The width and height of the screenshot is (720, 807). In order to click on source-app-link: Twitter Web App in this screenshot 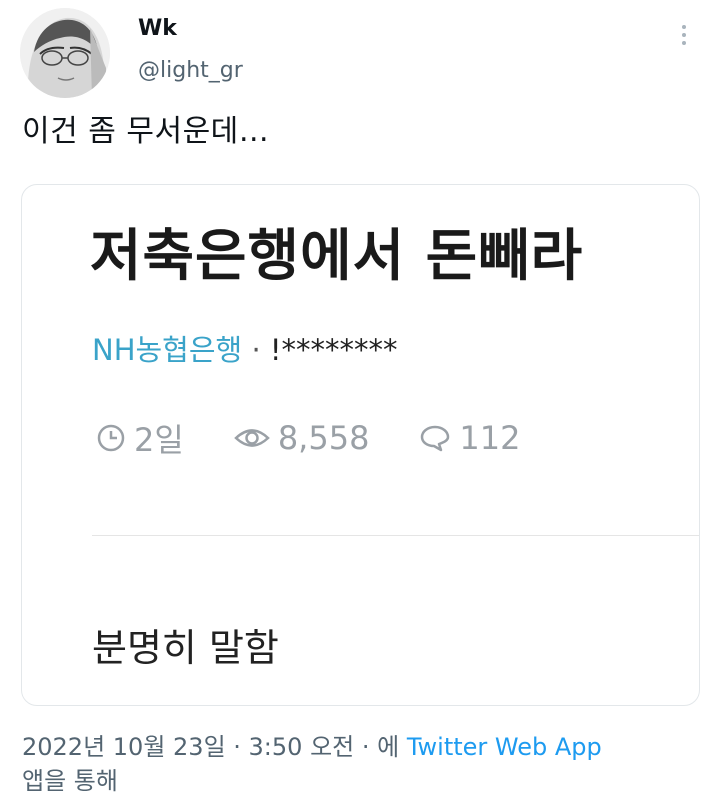, I will do `click(504, 747)`.